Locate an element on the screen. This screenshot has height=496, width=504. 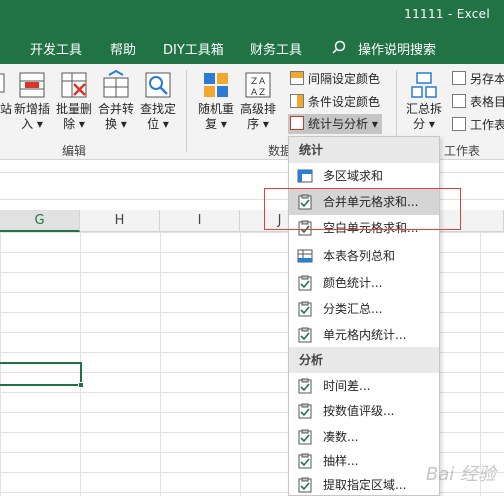
column-header-g: G is located at coordinates (40, 221).